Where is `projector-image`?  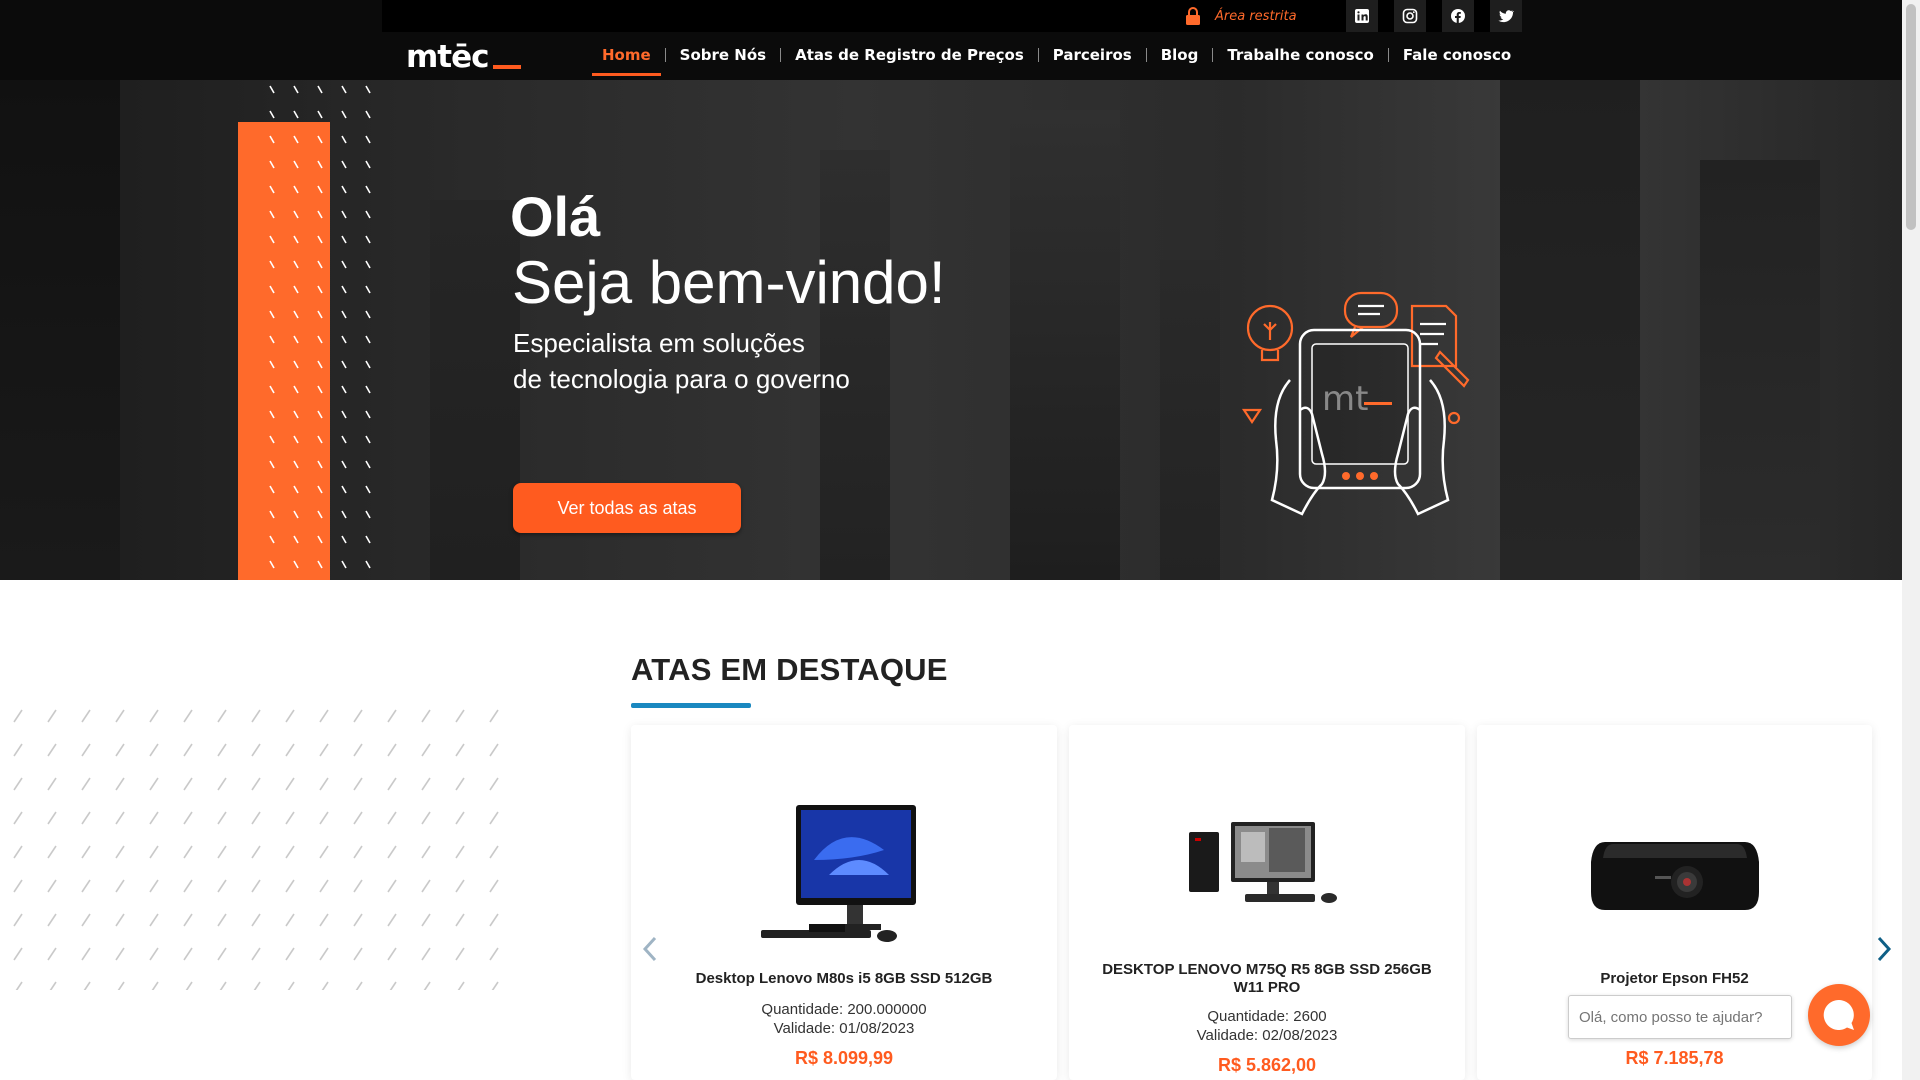 projector-image is located at coordinates (1674, 876).